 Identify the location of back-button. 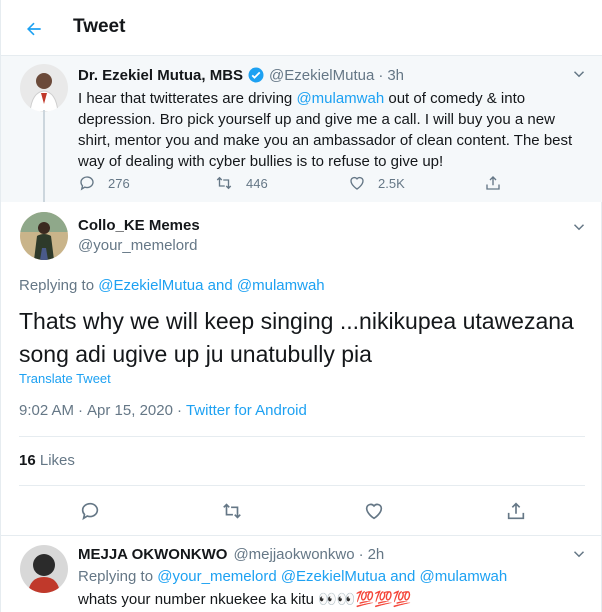
(34, 29).